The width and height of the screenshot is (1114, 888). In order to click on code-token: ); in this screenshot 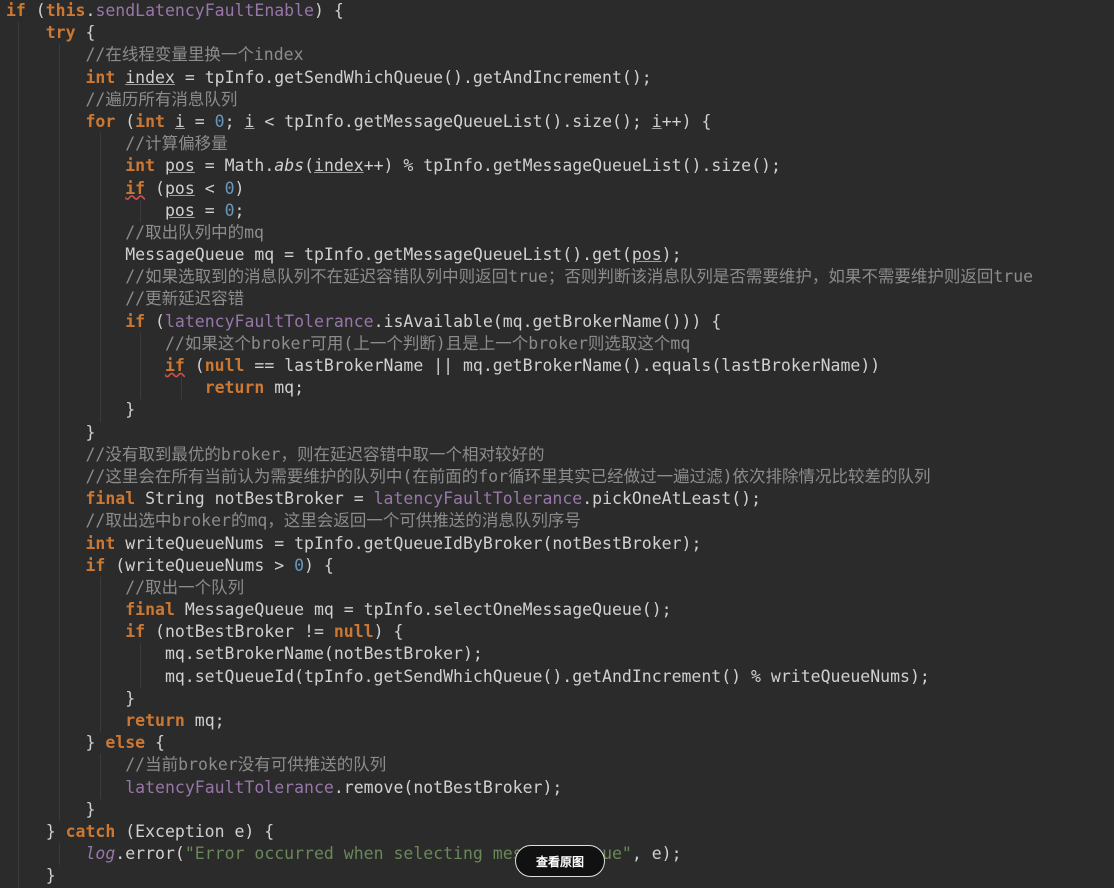, I will do `click(671, 255)`.